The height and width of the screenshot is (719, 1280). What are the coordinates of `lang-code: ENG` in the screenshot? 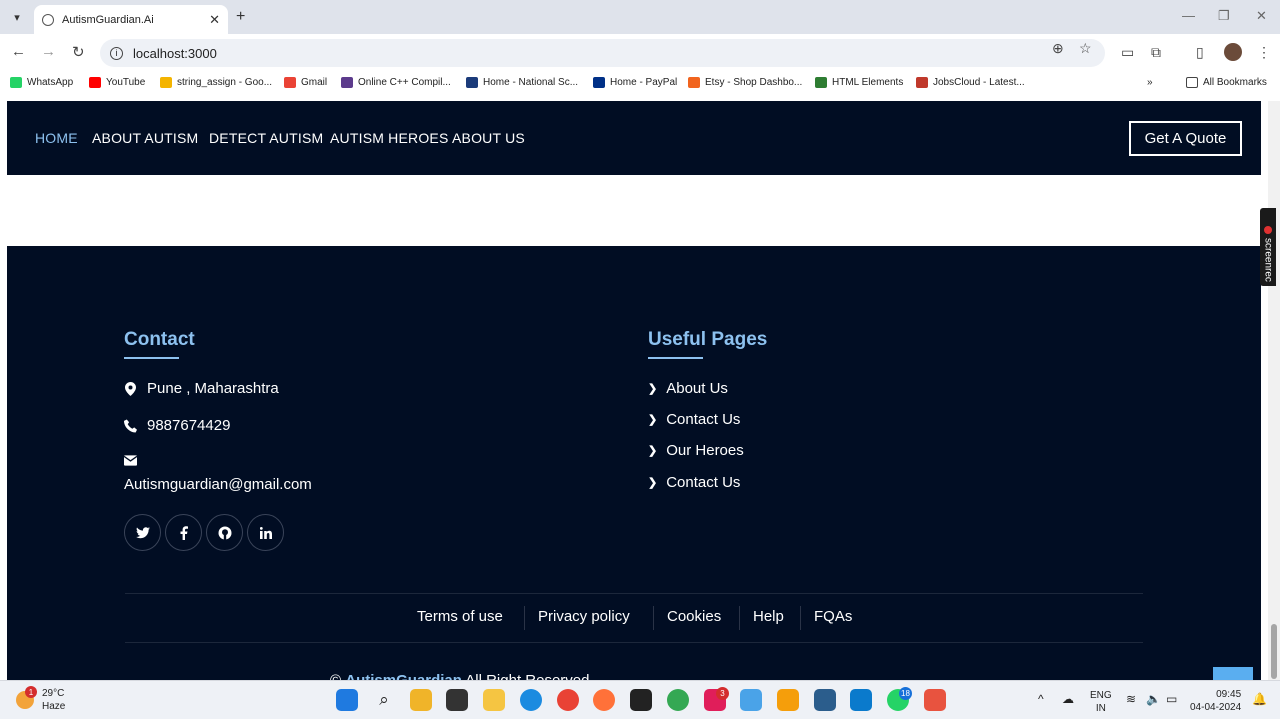 It's located at (1101, 695).